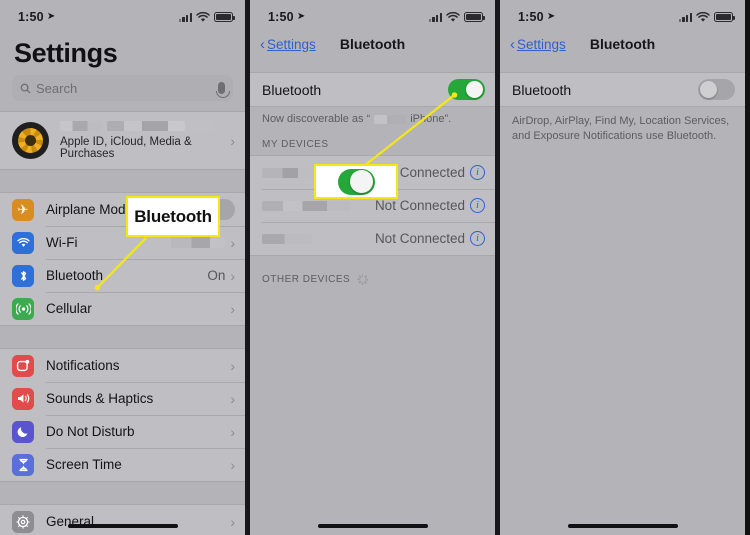 The image size is (750, 535). Describe the element at coordinates (23, 521) in the screenshot. I see `gear-icon` at that location.